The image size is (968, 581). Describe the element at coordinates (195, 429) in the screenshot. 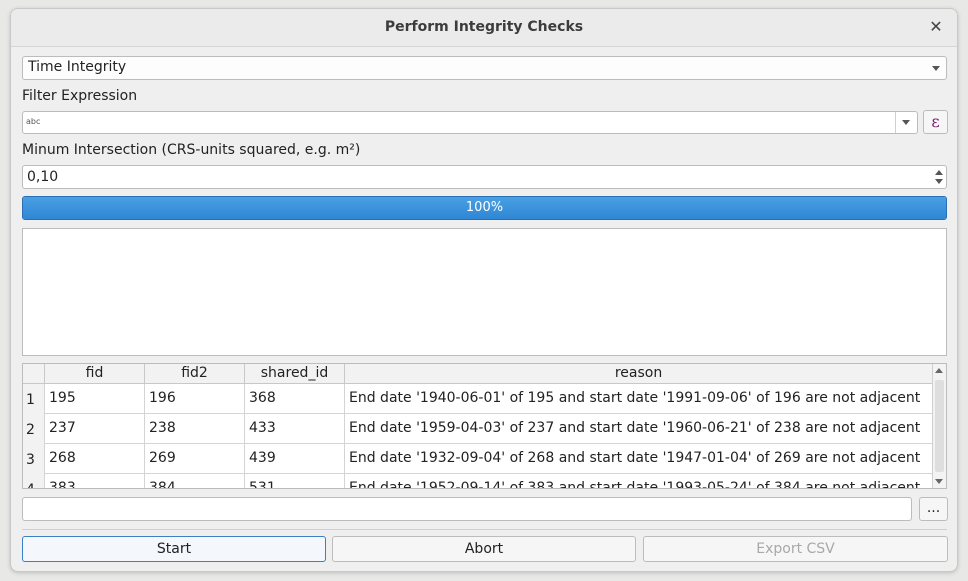

I see `cell-fid2: 238` at that location.